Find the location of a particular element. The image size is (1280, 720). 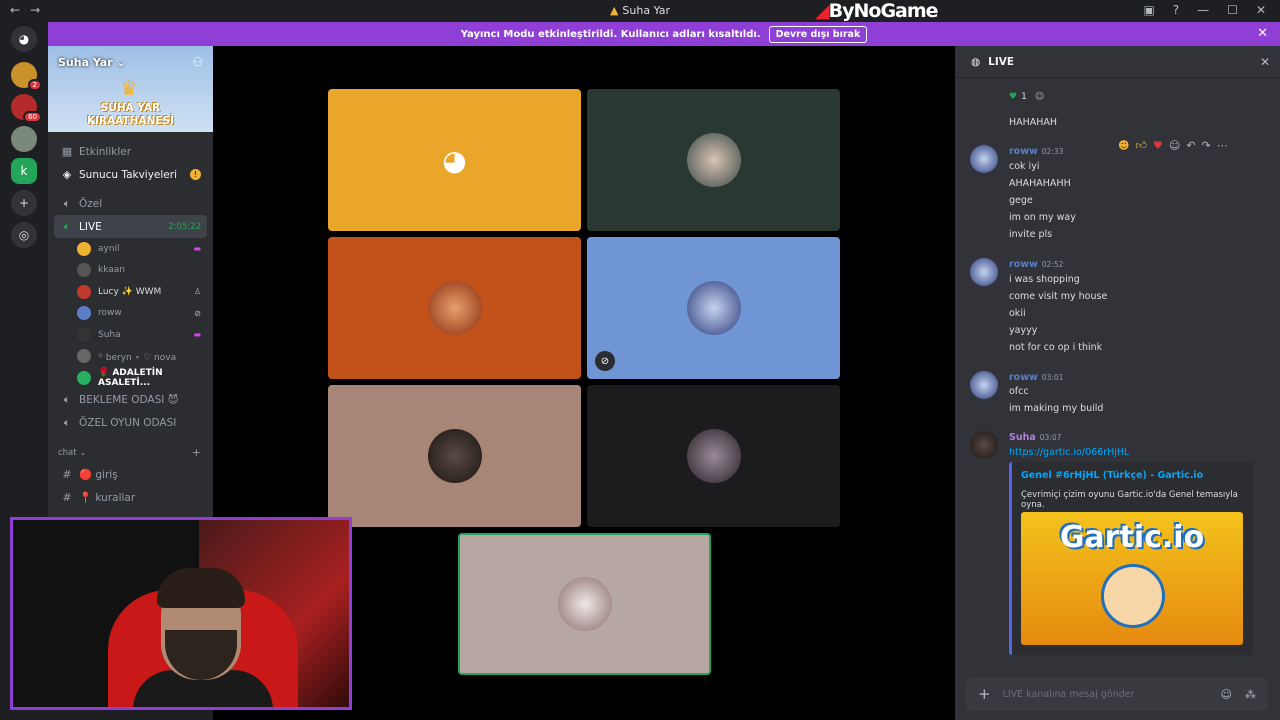

message-text: i was shopping is located at coordinates (1044, 279).